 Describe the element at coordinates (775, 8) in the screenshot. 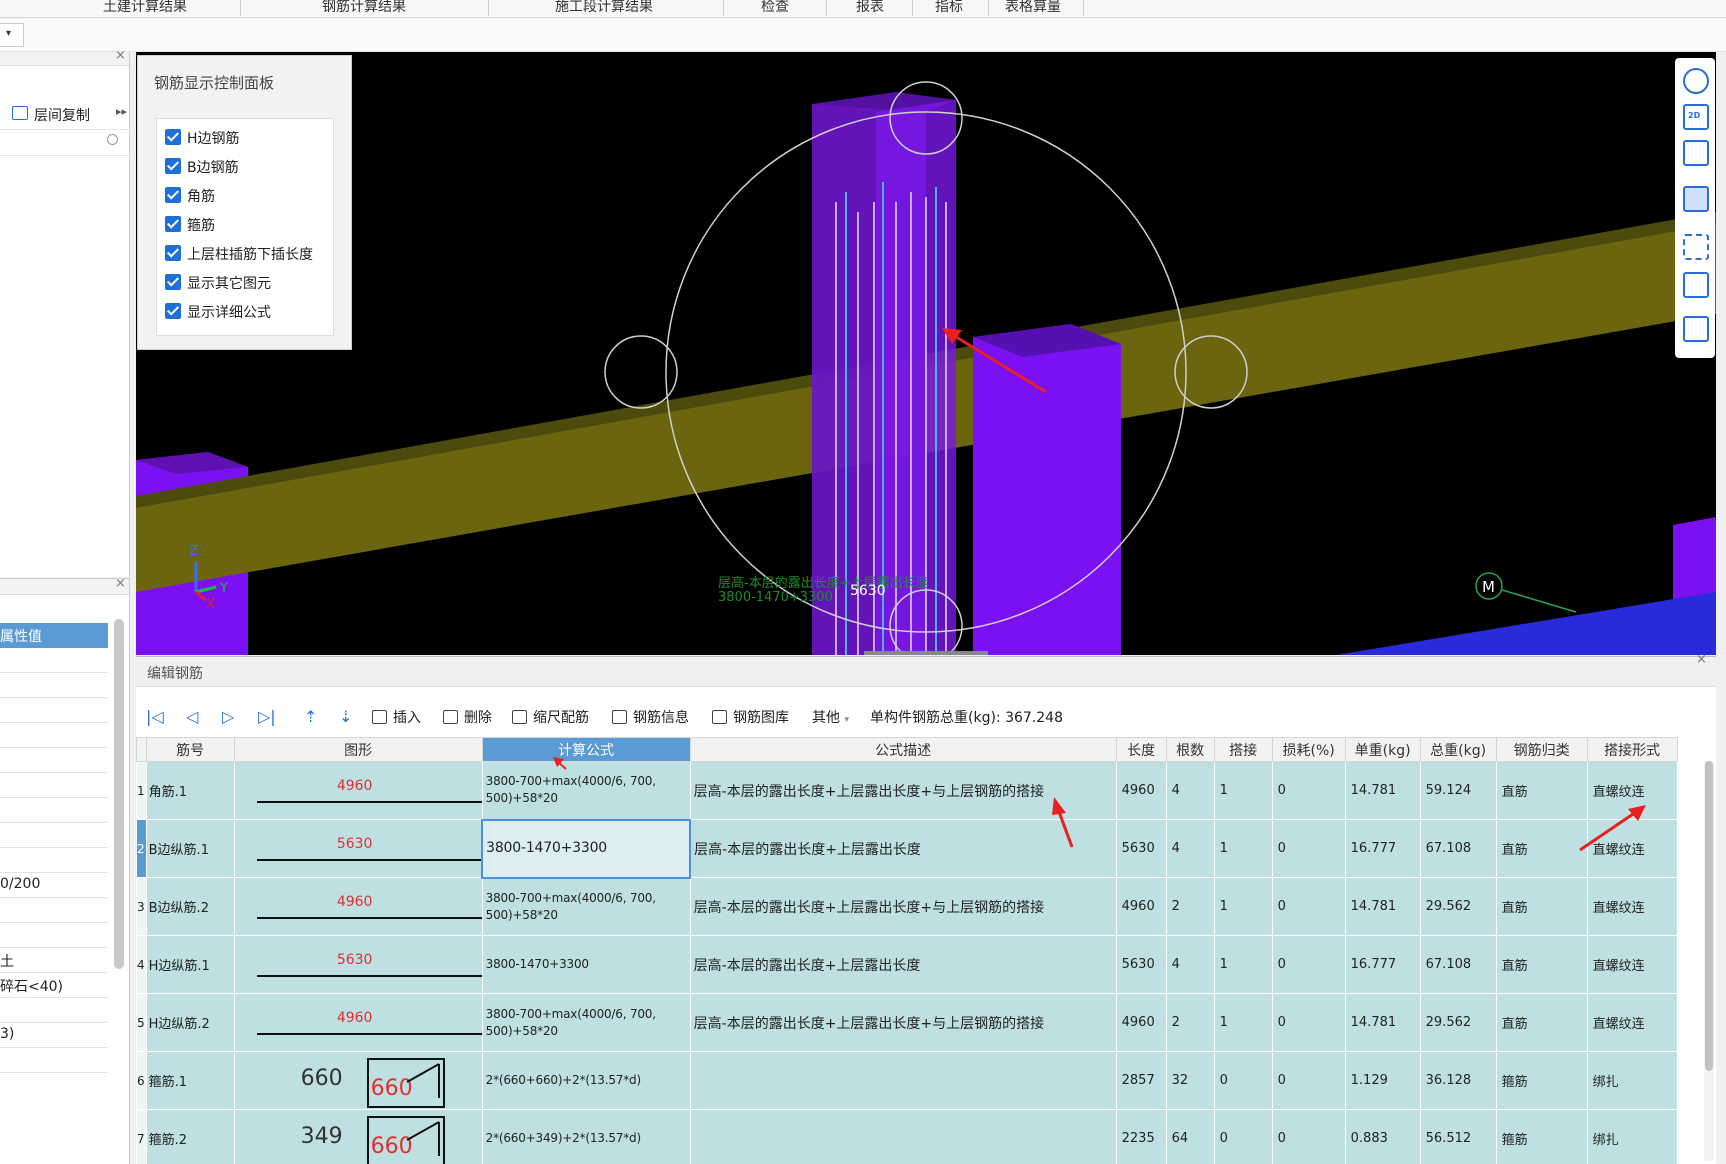

I see `tab-check: 检查` at that location.